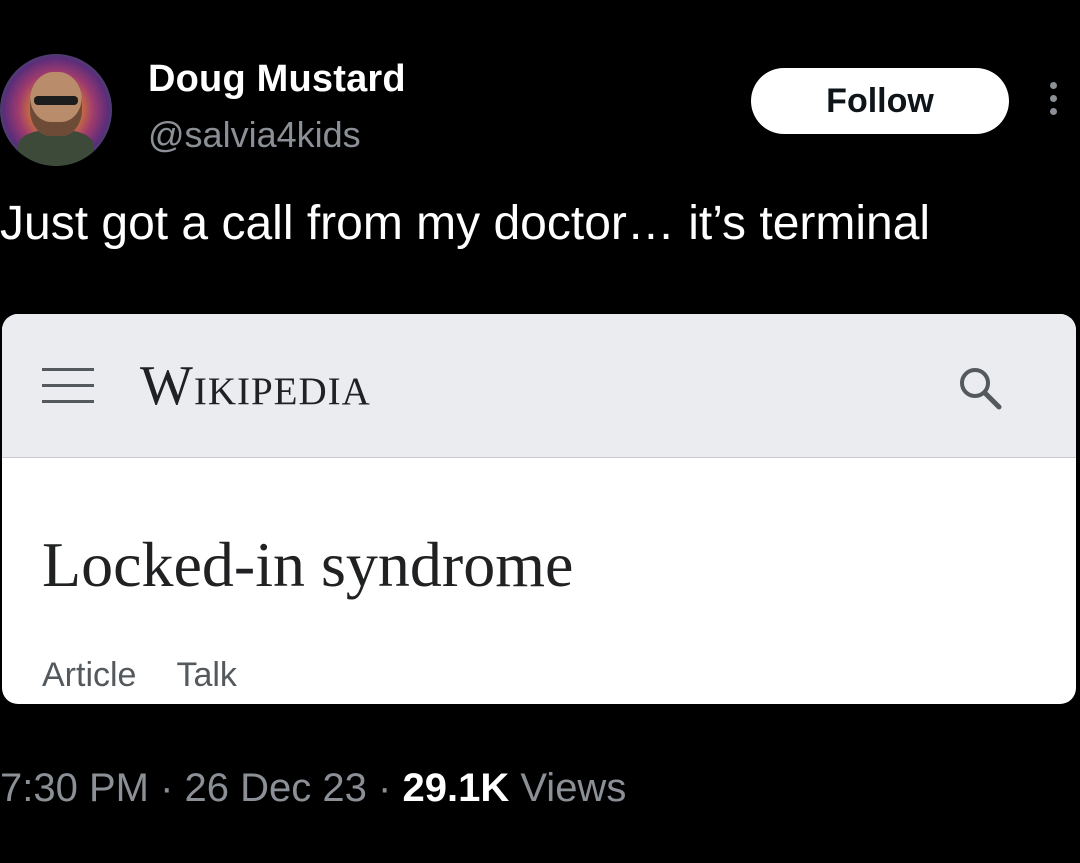 This screenshot has height=863, width=1080. I want to click on follow-button: Follow, so click(880, 101).